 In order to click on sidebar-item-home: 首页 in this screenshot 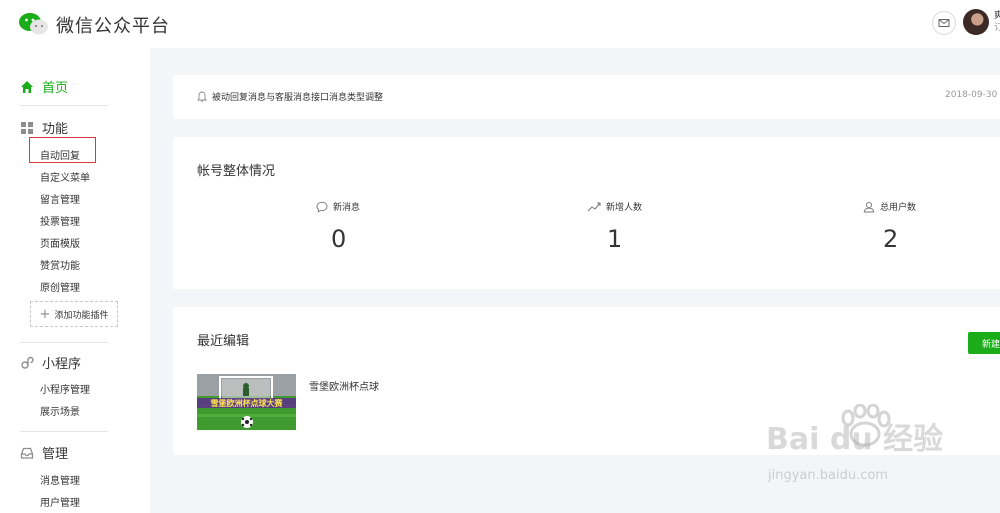, I will do `click(44, 86)`.